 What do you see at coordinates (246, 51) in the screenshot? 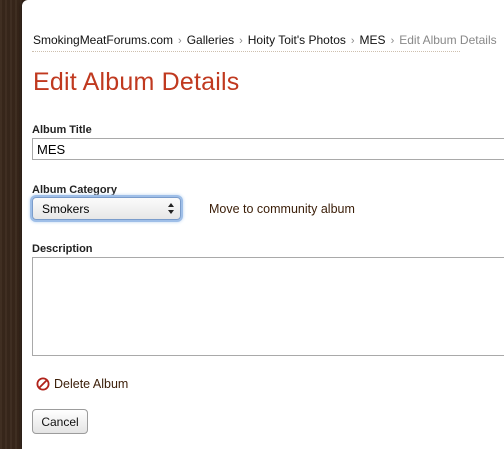
I see `breadcrumb-divider` at bounding box center [246, 51].